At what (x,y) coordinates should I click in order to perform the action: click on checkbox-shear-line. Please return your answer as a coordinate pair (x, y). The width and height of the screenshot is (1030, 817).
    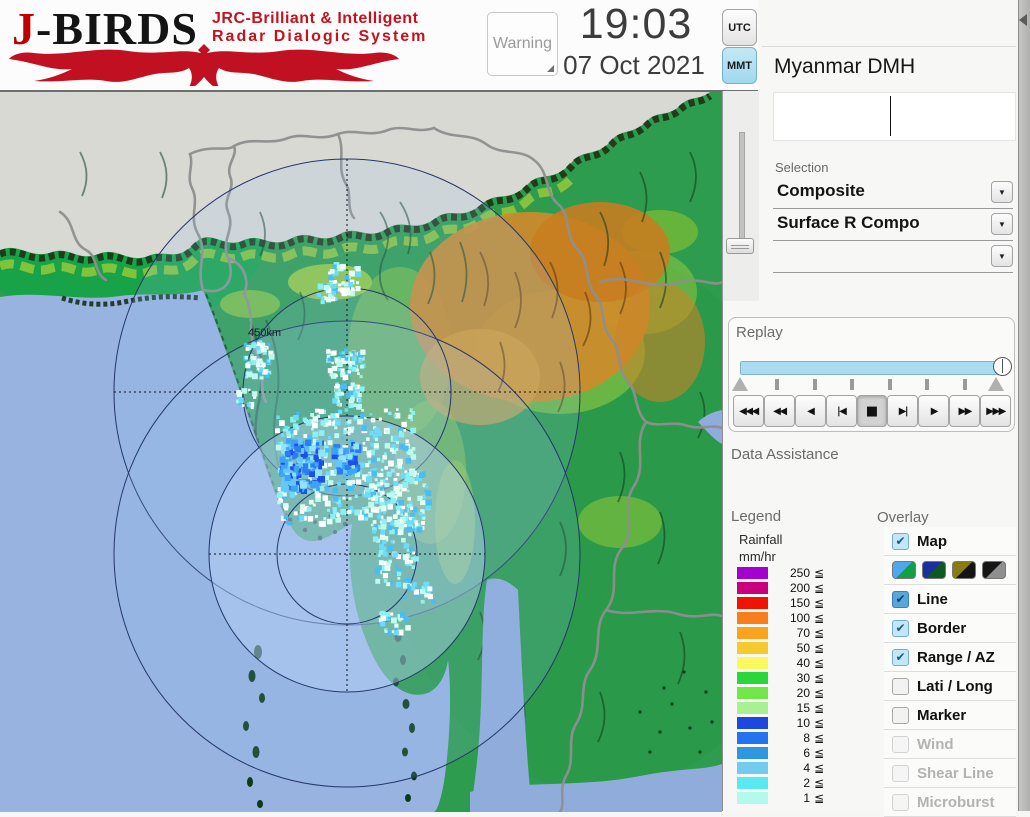
    Looking at the image, I should click on (900, 773).